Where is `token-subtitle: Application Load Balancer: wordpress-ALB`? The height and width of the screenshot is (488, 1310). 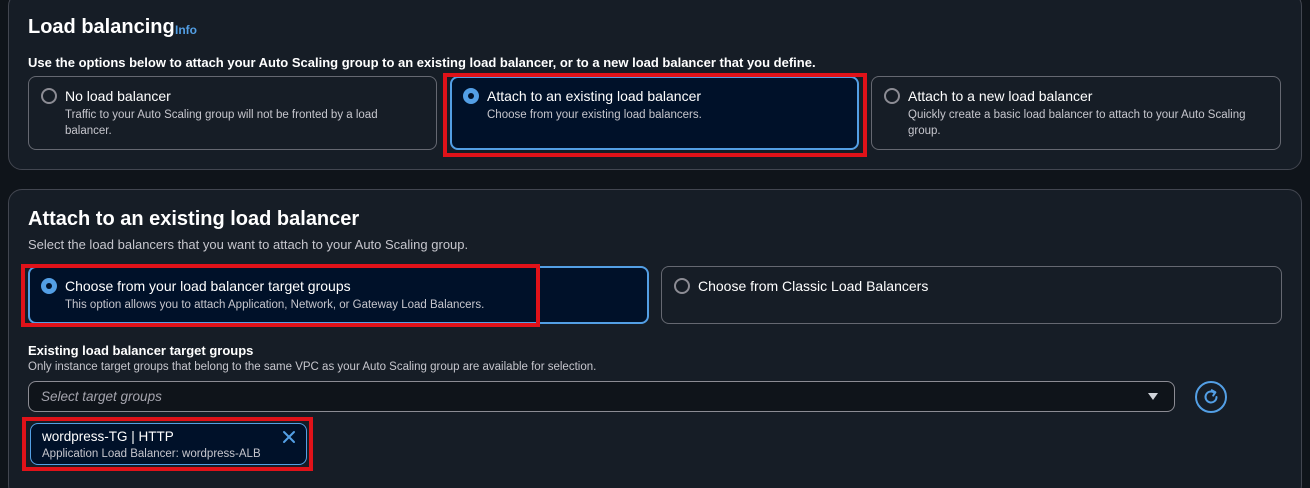
token-subtitle: Application Load Balancer: wordpress-ALB is located at coordinates (151, 454).